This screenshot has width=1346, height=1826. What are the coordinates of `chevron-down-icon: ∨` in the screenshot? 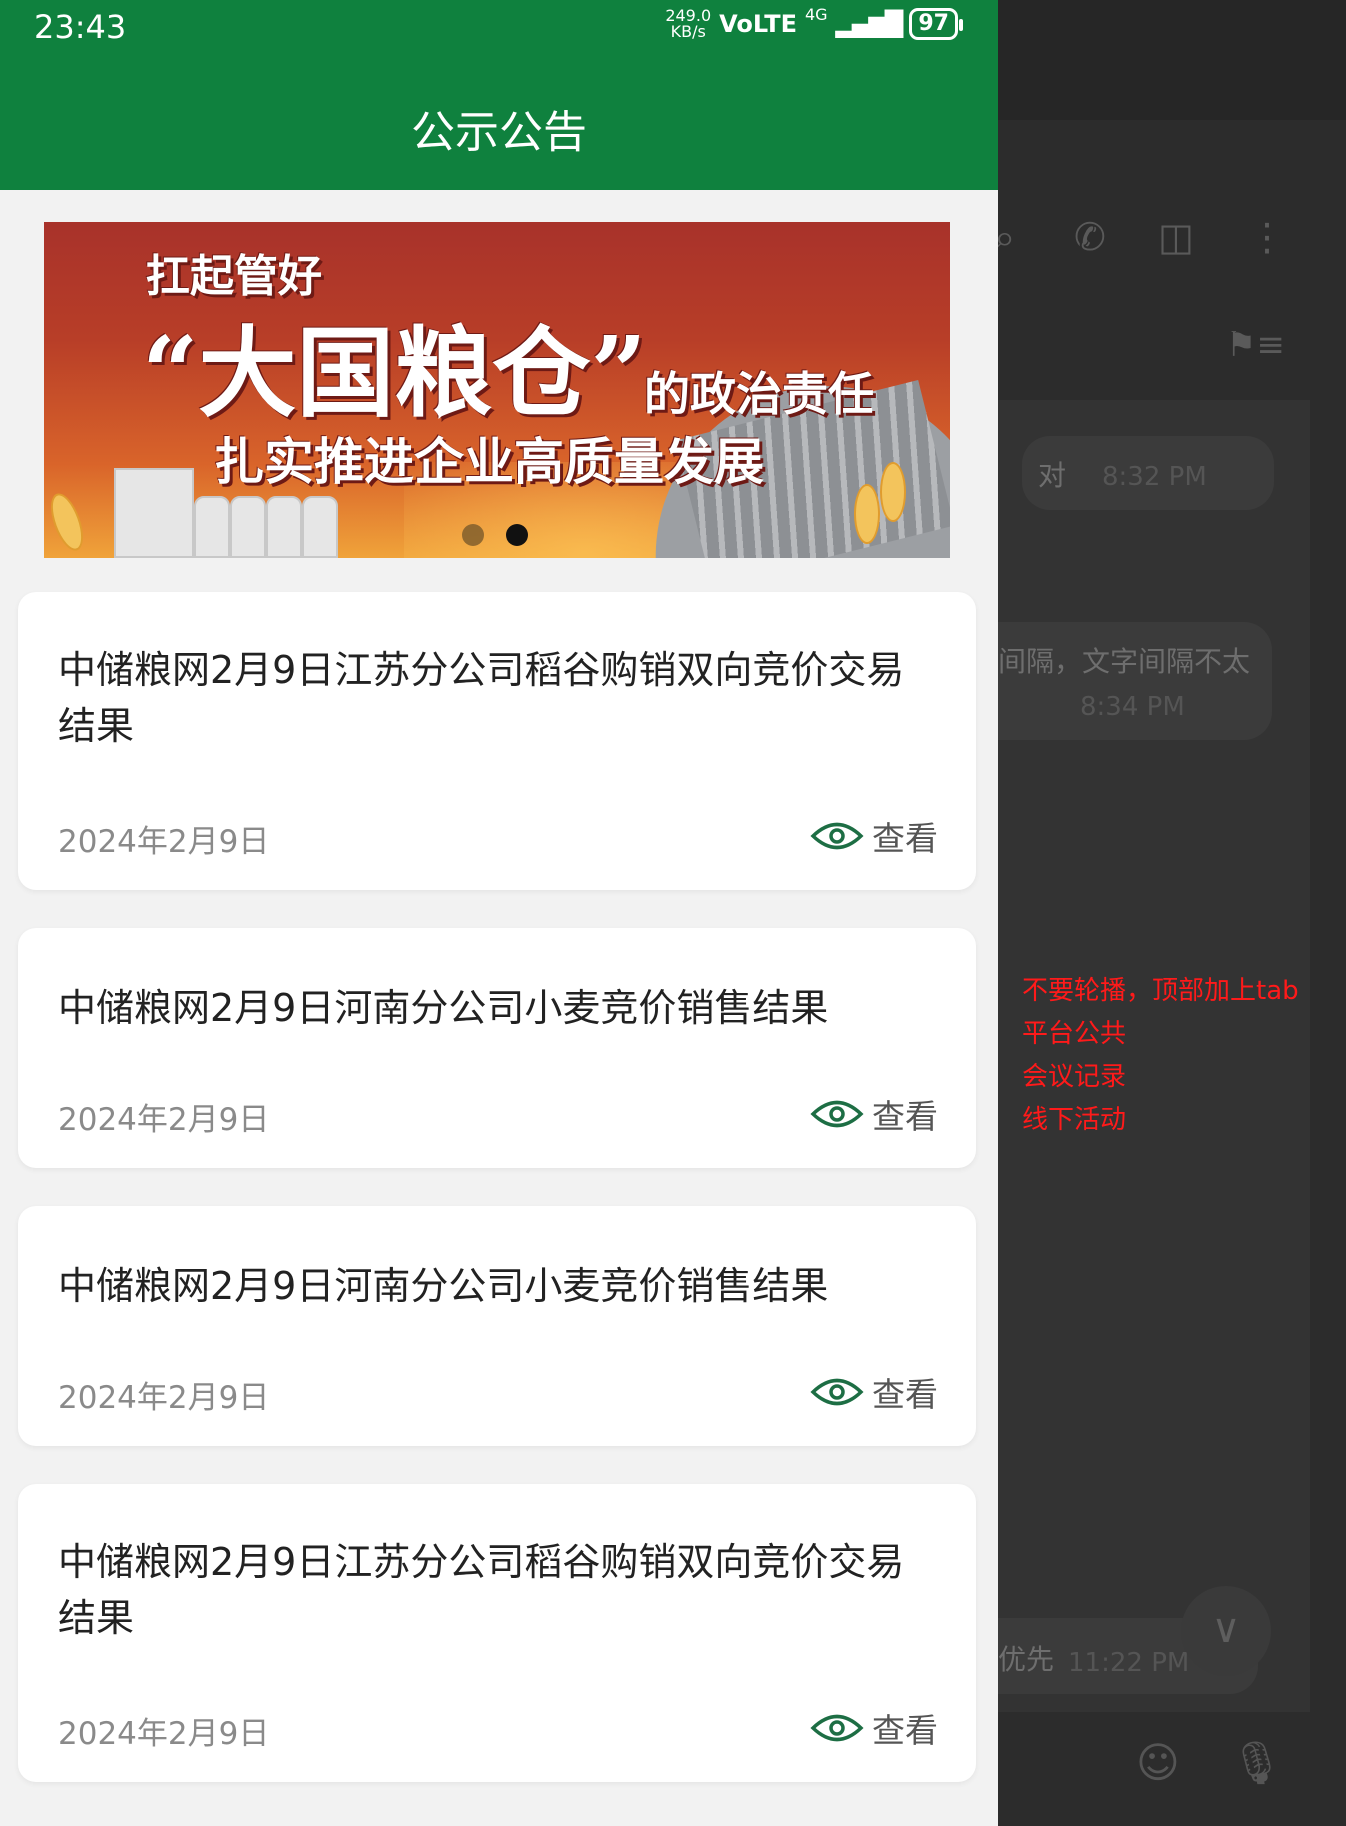 It's located at (1226, 1629).